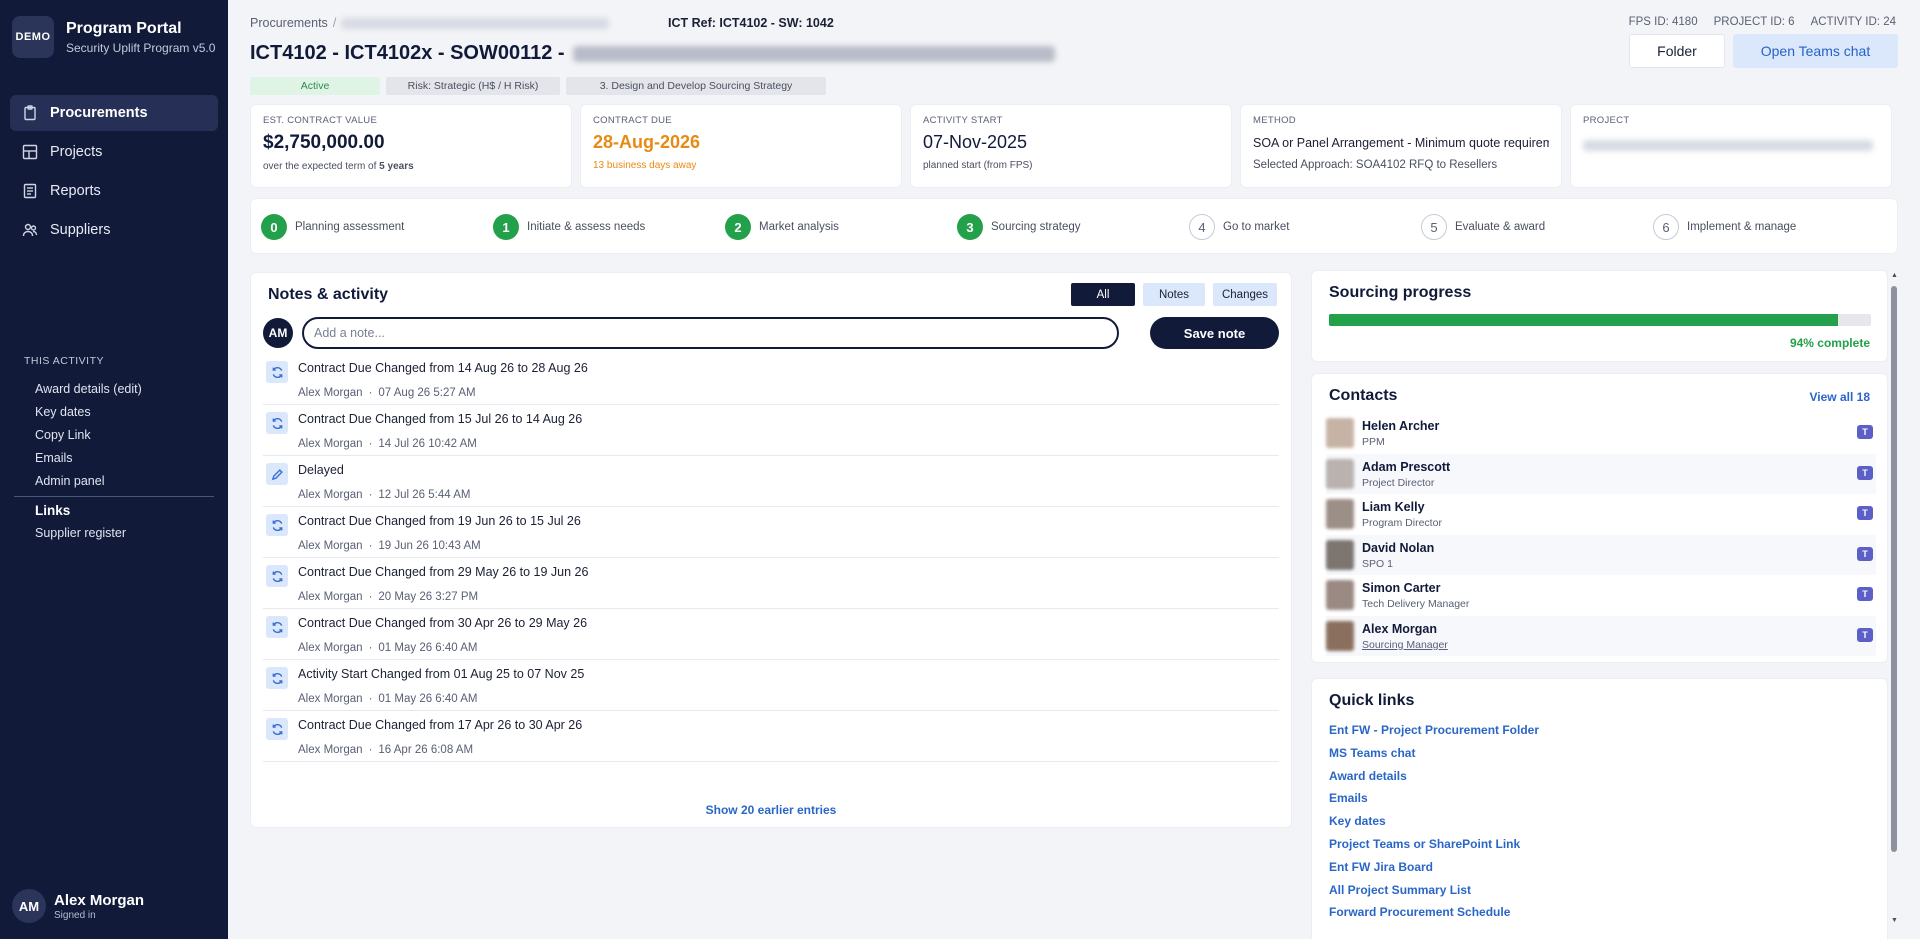 Image resolution: width=1920 pixels, height=939 pixels. I want to click on activity-item-supplier-register: Supplier register, so click(114, 533).